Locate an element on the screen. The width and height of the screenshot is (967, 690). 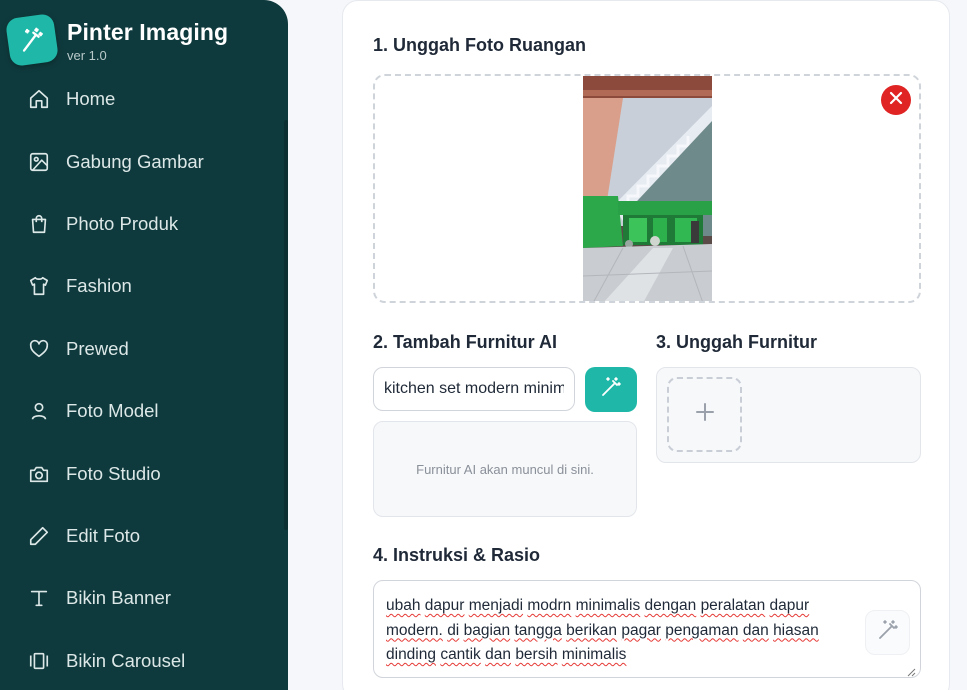
sidebar-item-label: Bikin Banner is located at coordinates (118, 598).